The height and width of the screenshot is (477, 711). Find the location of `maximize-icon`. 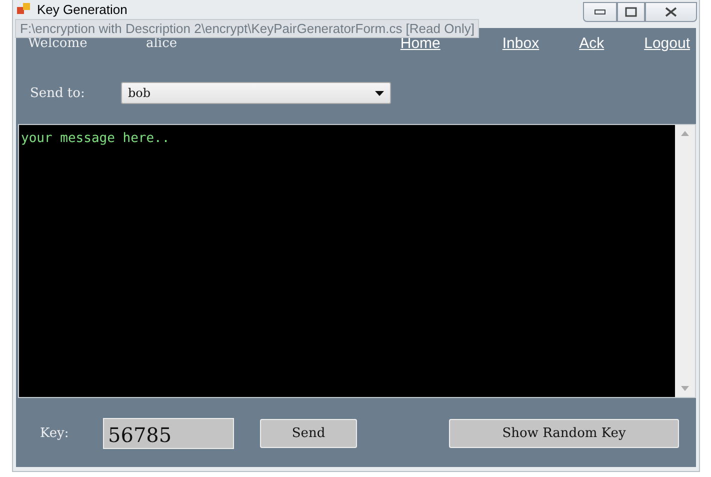

maximize-icon is located at coordinates (631, 12).